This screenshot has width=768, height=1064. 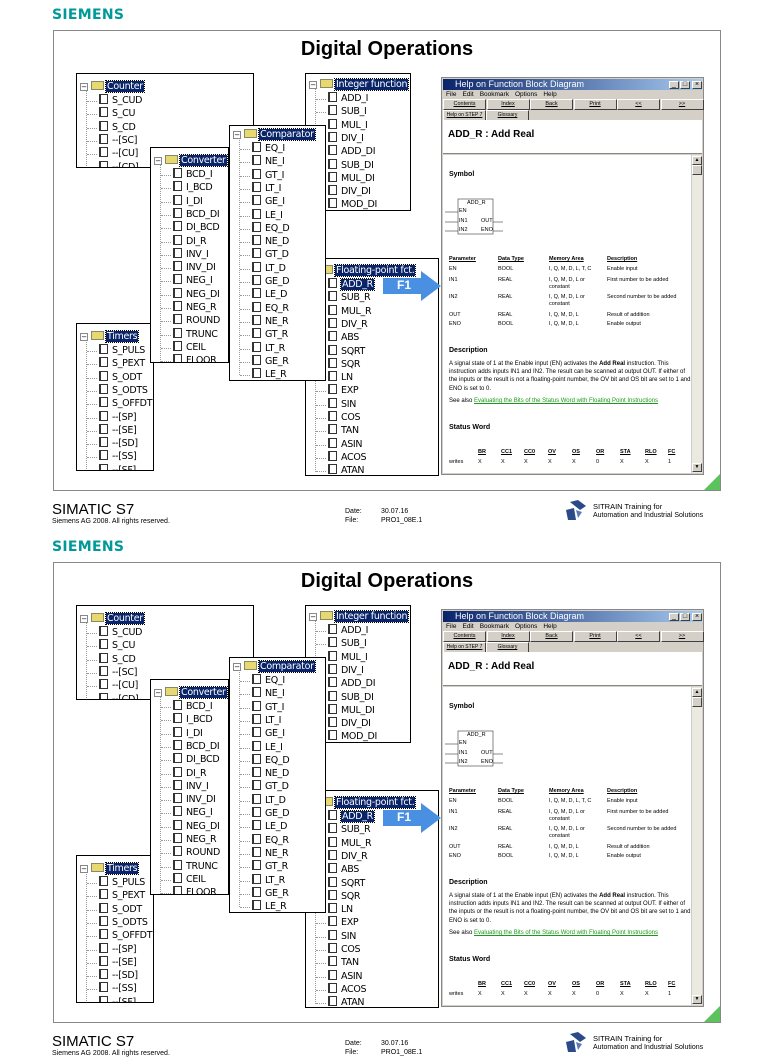 What do you see at coordinates (549, 94) in the screenshot?
I see `menu-help: Help` at bounding box center [549, 94].